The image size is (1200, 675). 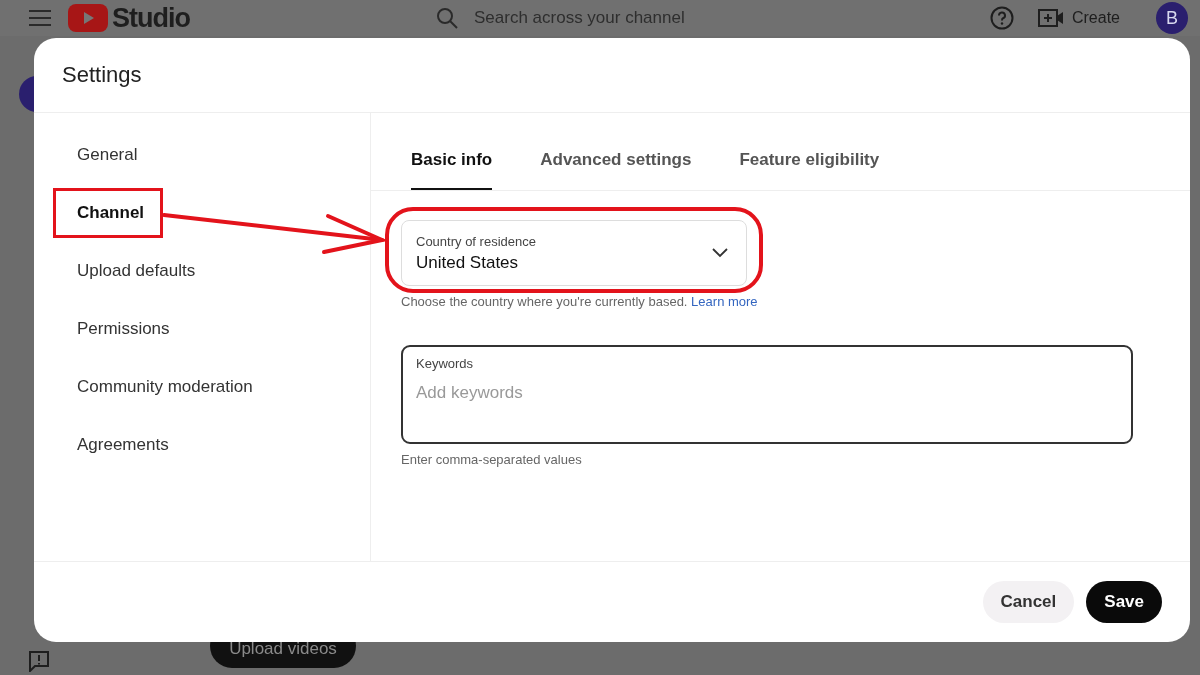 What do you see at coordinates (809, 170) in the screenshot?
I see `tab: Feature eligibility` at bounding box center [809, 170].